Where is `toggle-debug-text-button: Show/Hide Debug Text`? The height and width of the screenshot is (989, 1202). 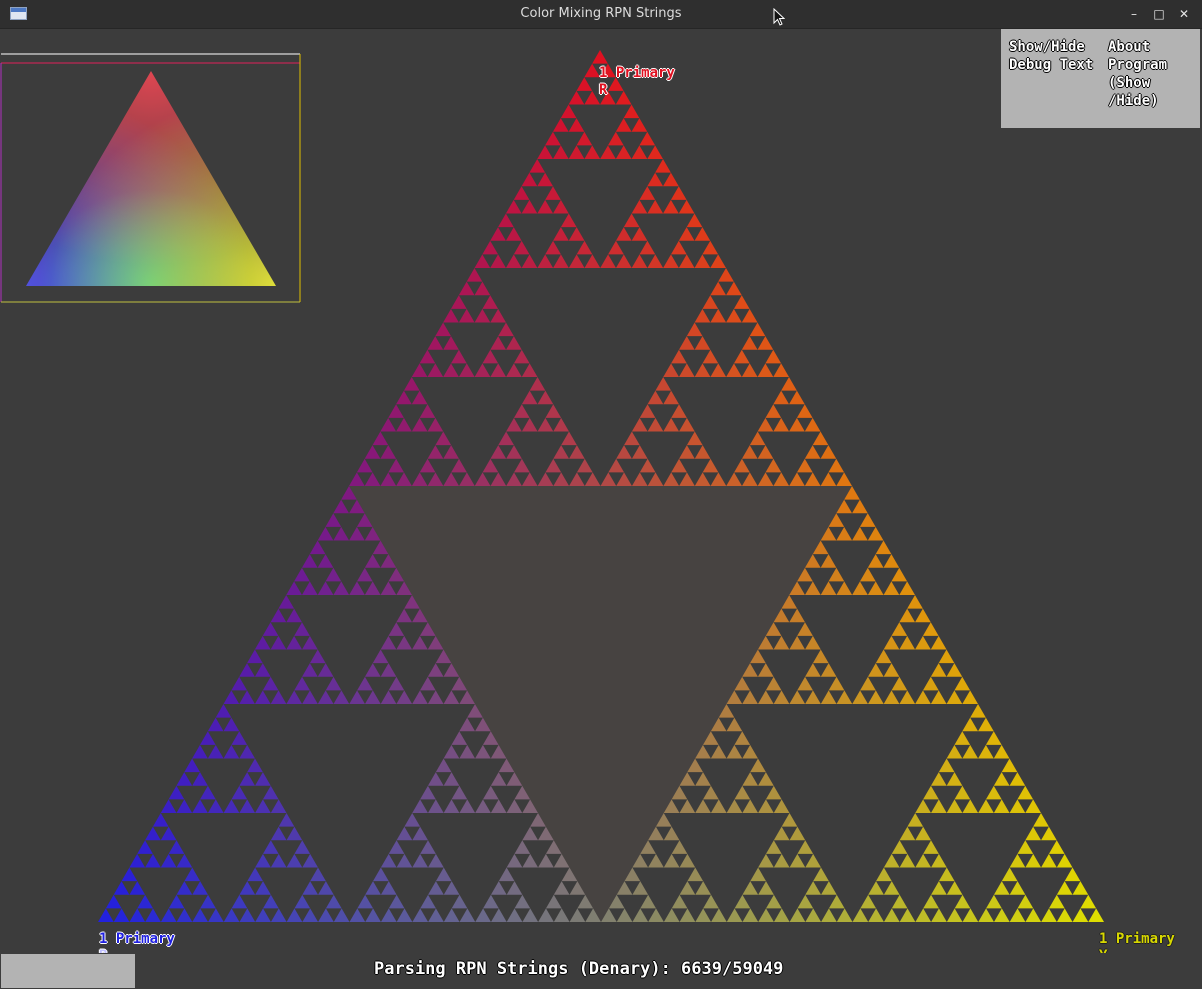
toggle-debug-text-button: Show/Hide Debug Text is located at coordinates (1057, 56).